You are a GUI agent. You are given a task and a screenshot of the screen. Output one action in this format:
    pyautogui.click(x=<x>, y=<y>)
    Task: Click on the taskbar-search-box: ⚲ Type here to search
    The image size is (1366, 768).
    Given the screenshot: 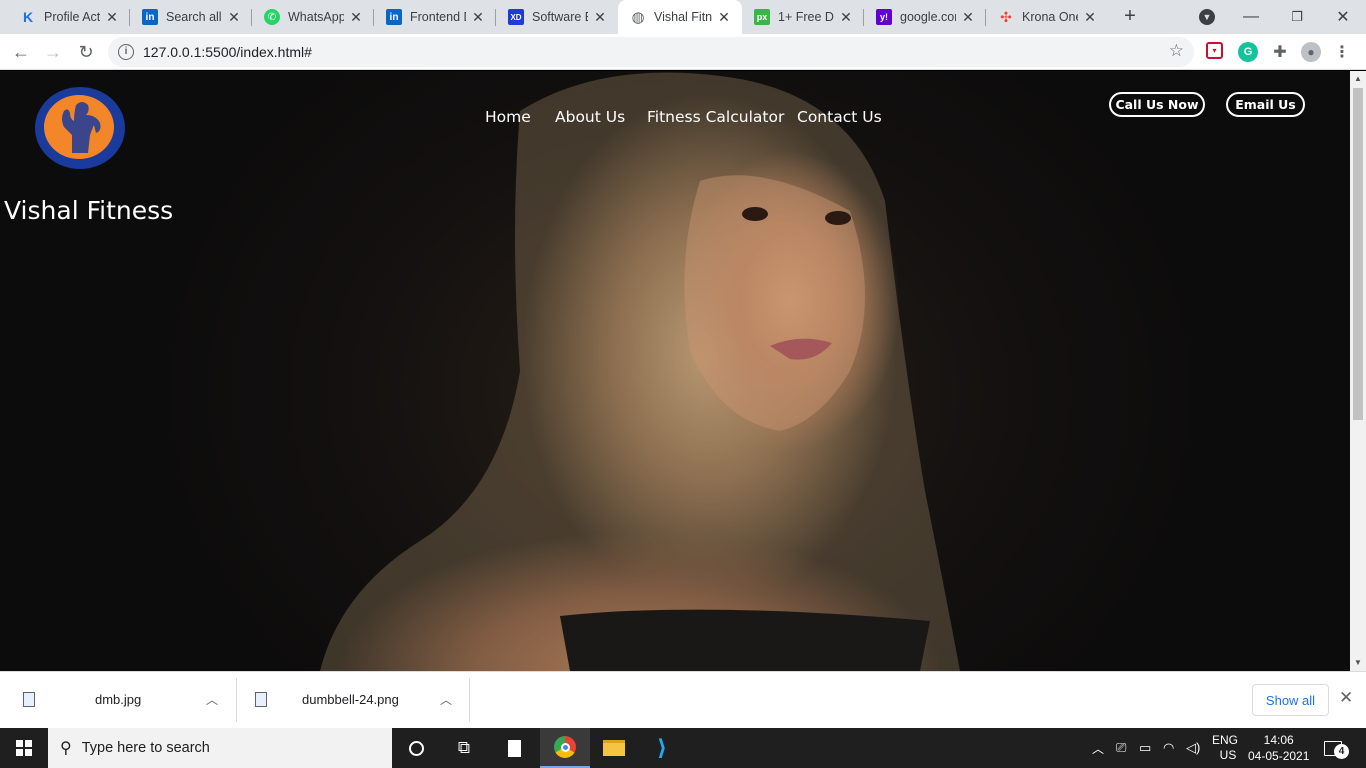 What is the action you would take?
    pyautogui.click(x=220, y=748)
    